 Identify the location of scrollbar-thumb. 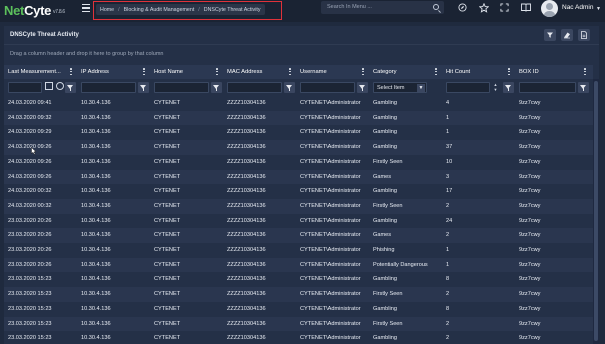
(596, 211).